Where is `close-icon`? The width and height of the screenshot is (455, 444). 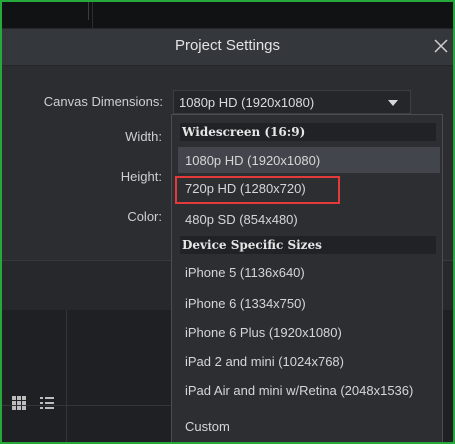
close-icon is located at coordinates (441, 46).